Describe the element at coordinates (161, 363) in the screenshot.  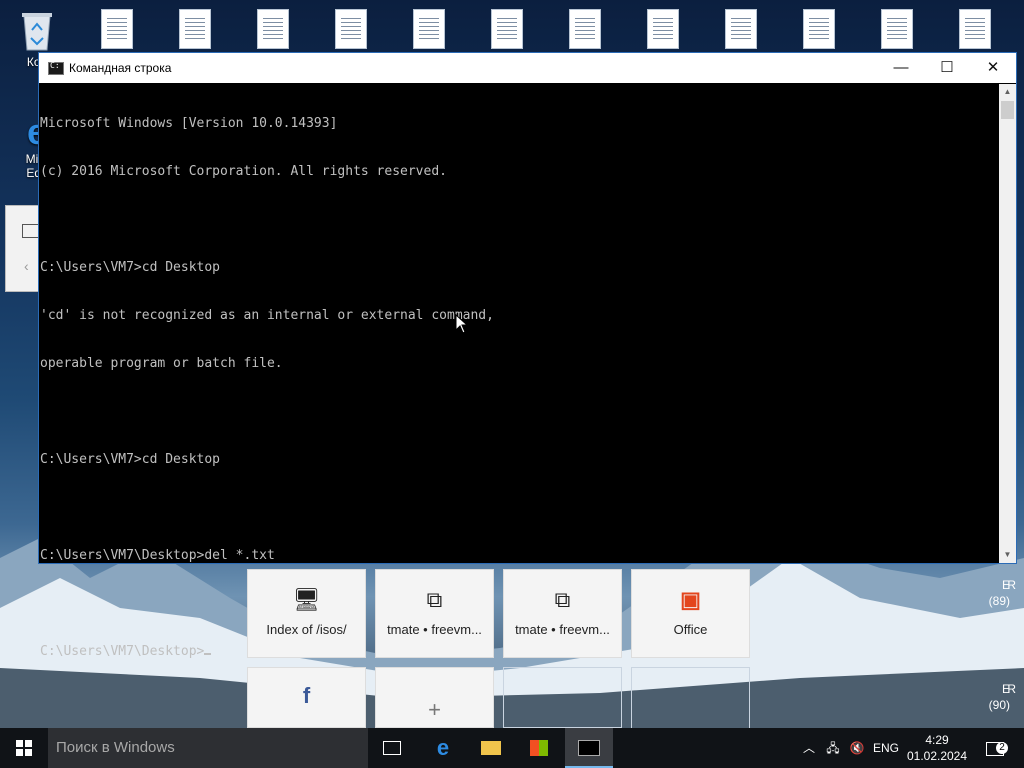
I see `console-line: operable program or batch file.` at that location.